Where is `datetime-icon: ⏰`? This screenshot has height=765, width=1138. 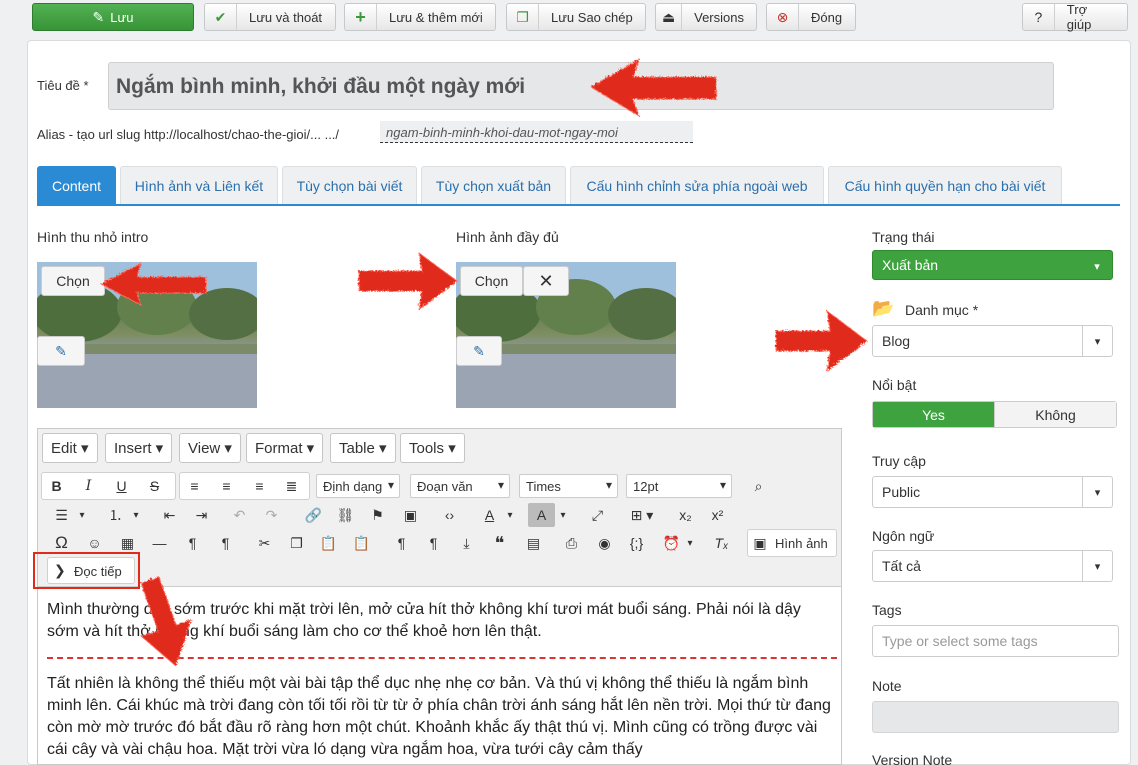
datetime-icon: ⏰ is located at coordinates (671, 543).